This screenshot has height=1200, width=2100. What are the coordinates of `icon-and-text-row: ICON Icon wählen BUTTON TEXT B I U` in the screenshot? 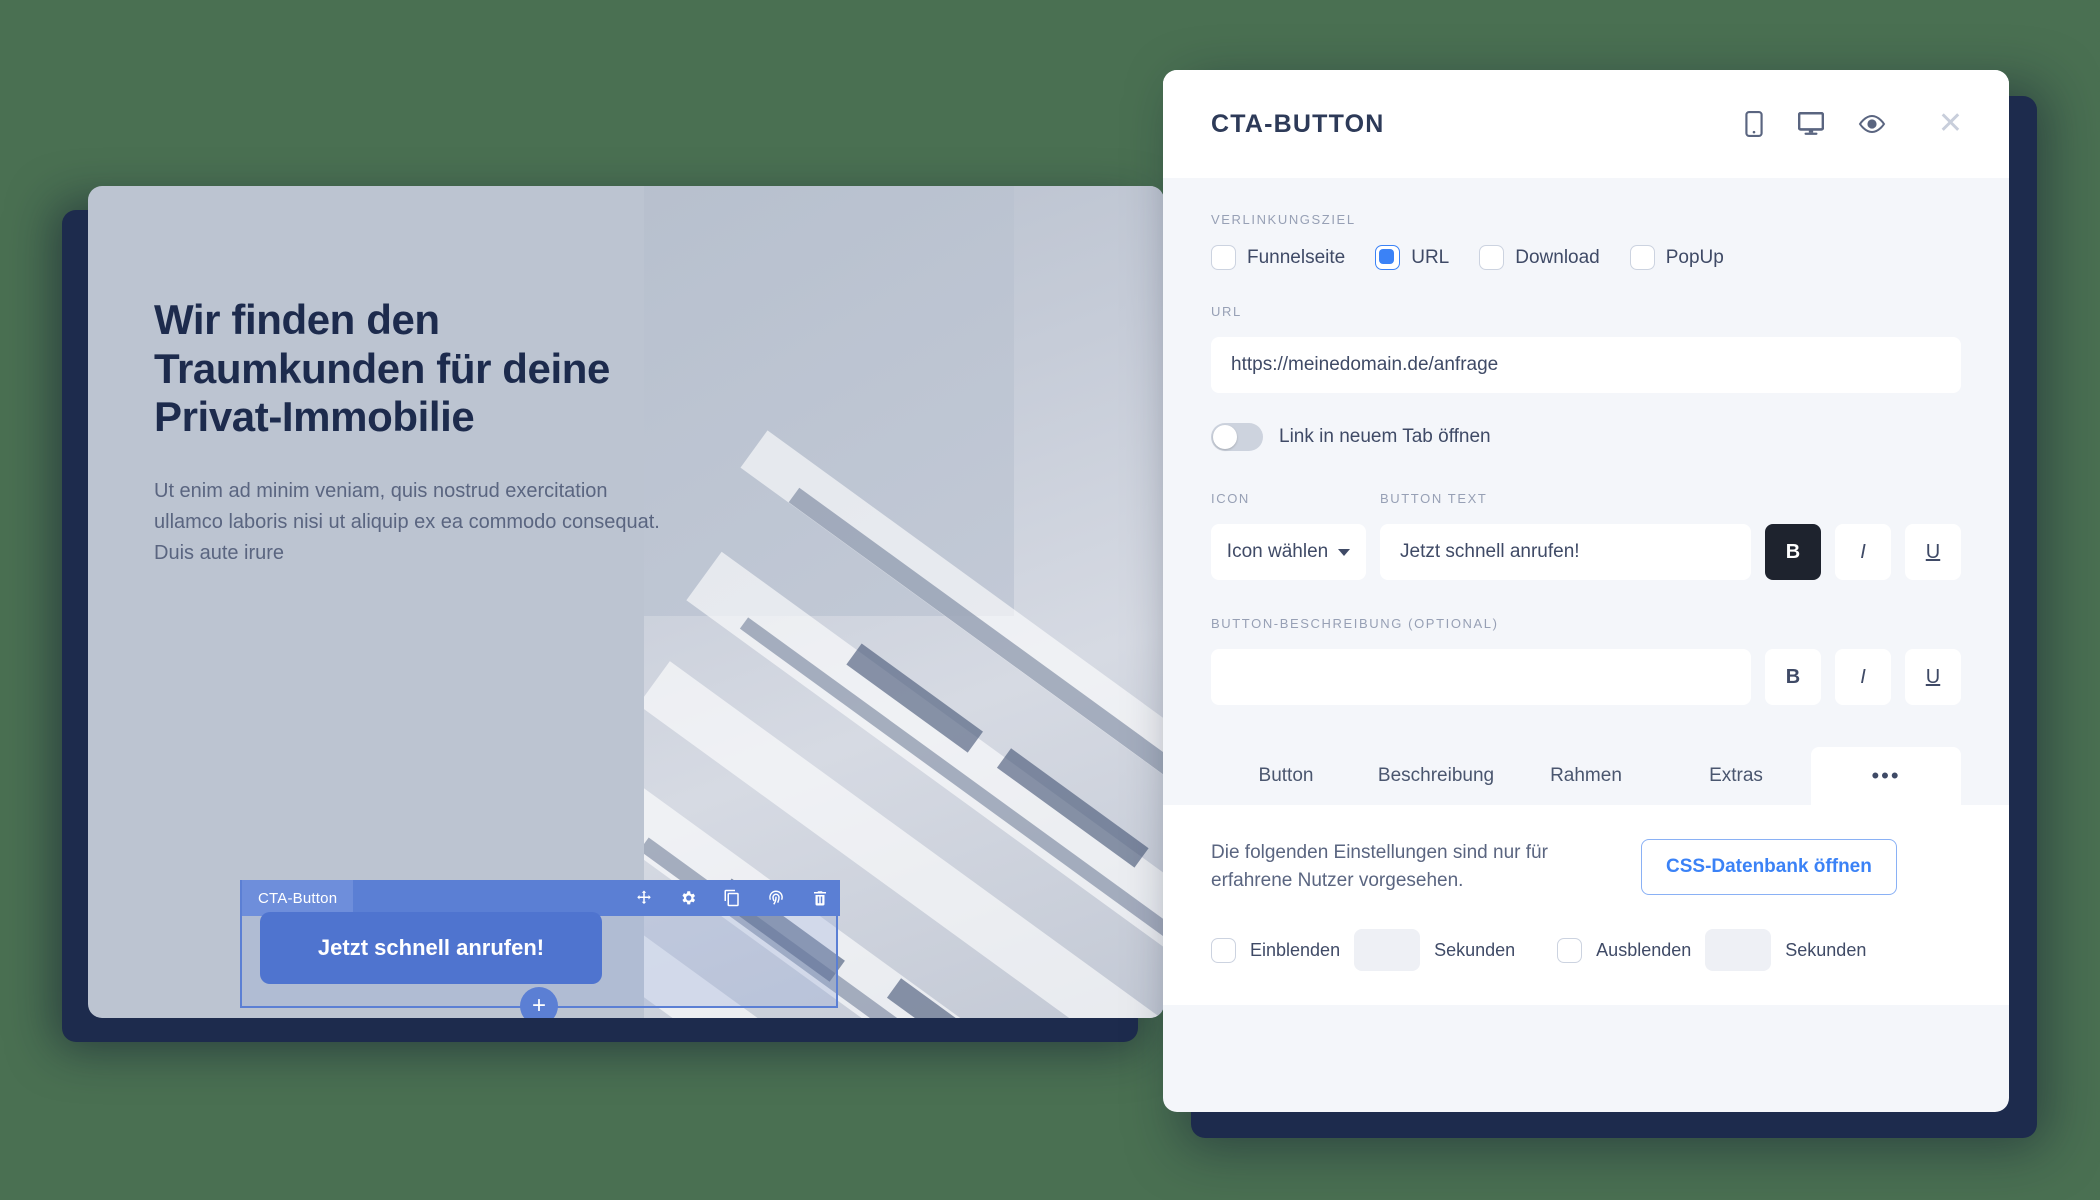 It's located at (1586, 535).